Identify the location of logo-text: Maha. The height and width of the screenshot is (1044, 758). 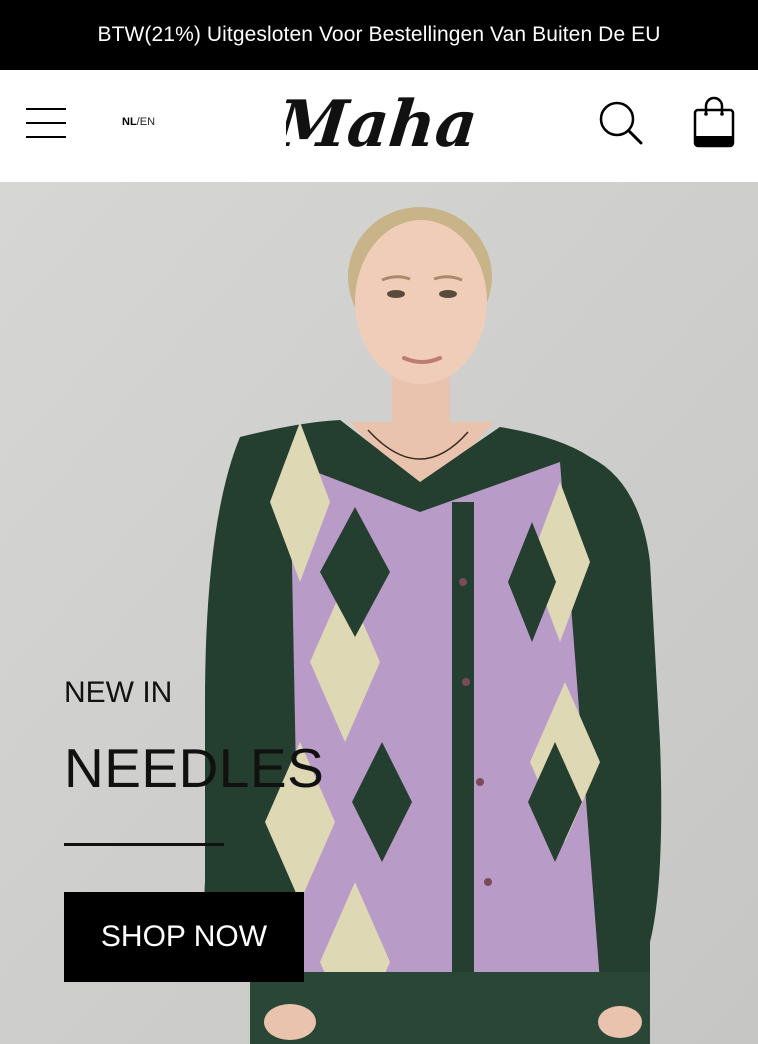
(381, 124).